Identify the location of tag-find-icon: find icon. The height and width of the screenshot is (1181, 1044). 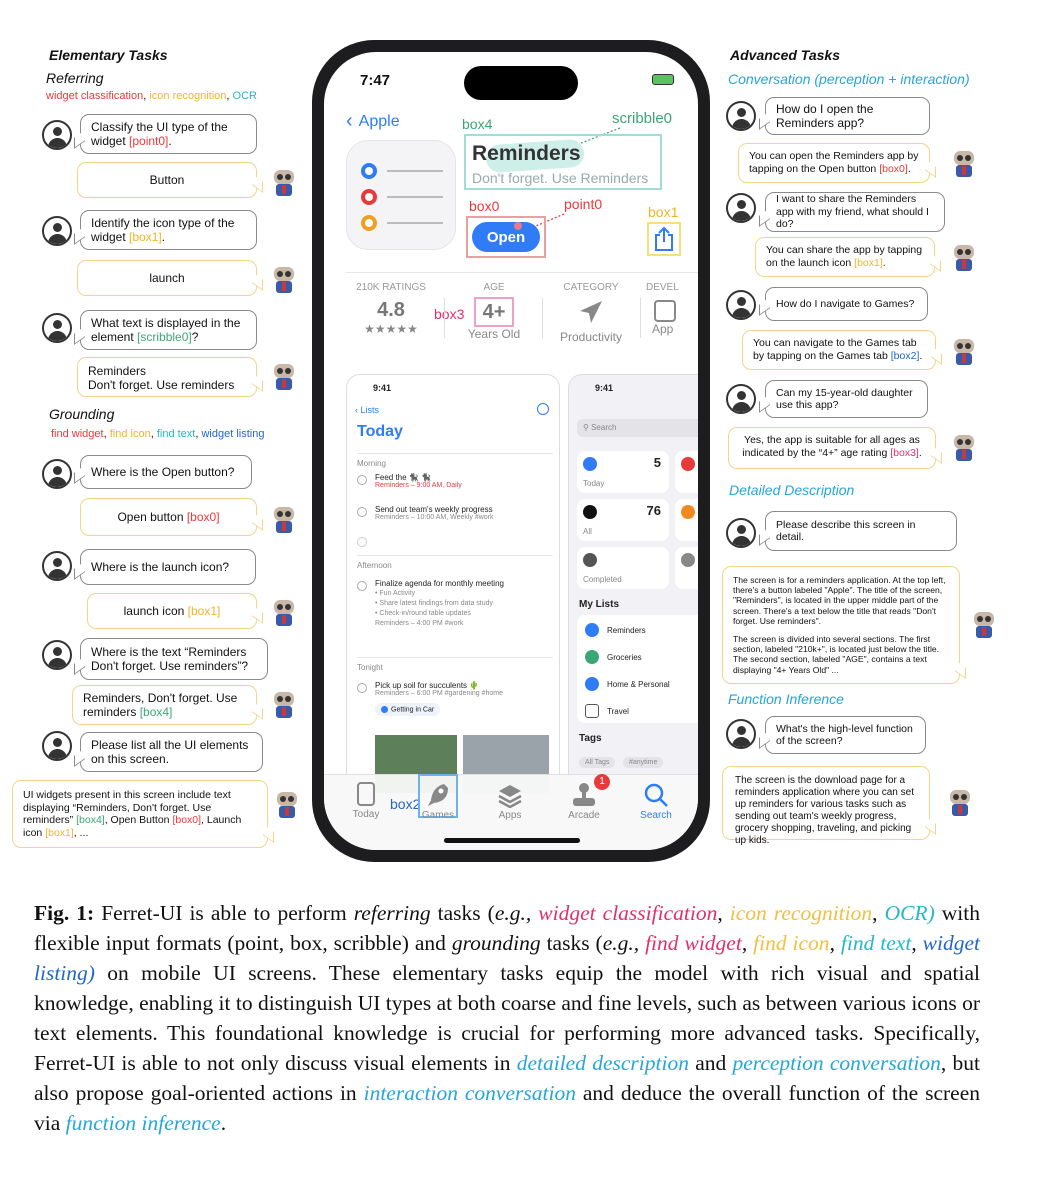
(130, 434).